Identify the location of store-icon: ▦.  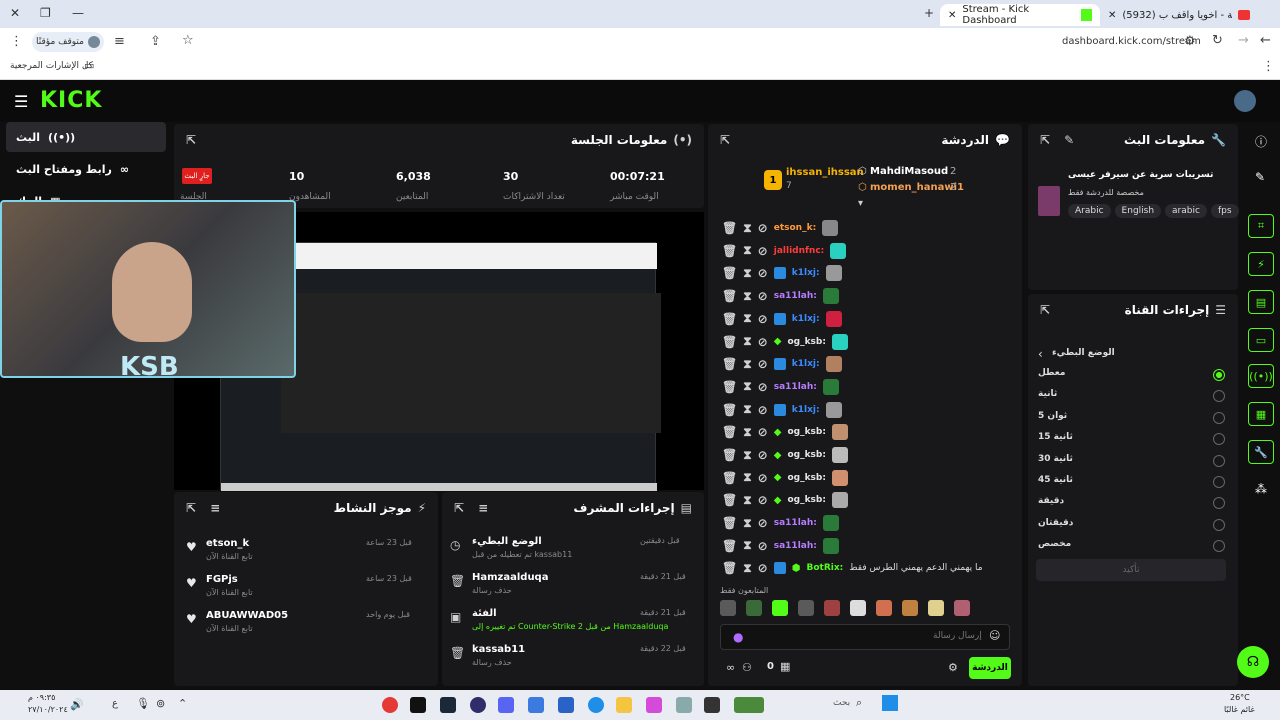
(785, 666).